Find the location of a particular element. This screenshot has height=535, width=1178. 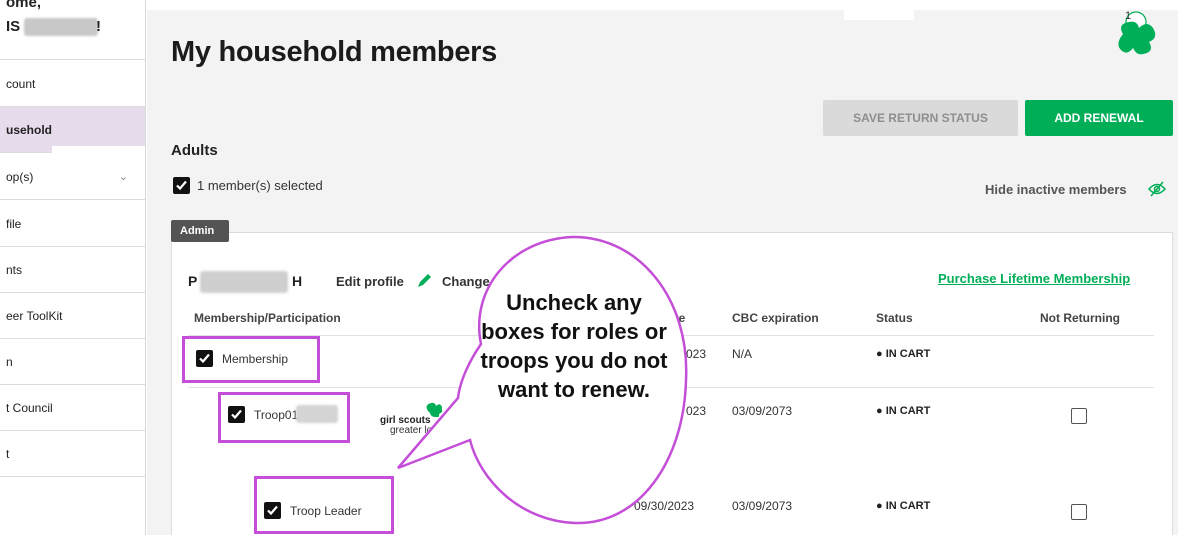

pencil-icon is located at coordinates (424, 281).